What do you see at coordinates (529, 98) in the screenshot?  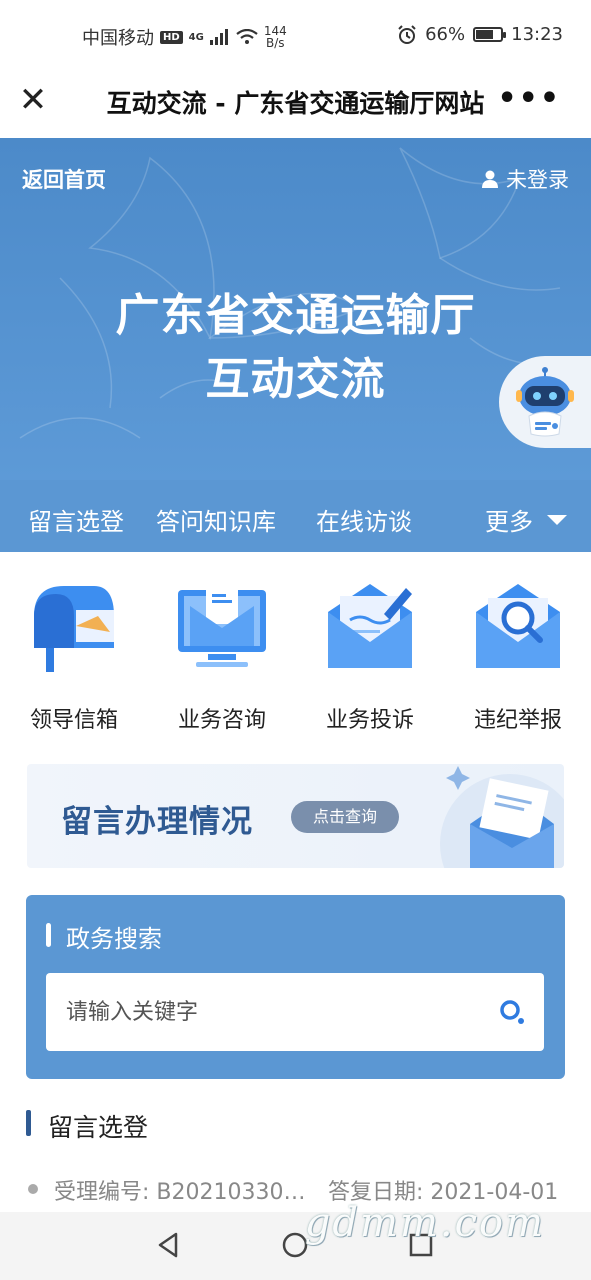 I see `more-dots-icon: •••` at bounding box center [529, 98].